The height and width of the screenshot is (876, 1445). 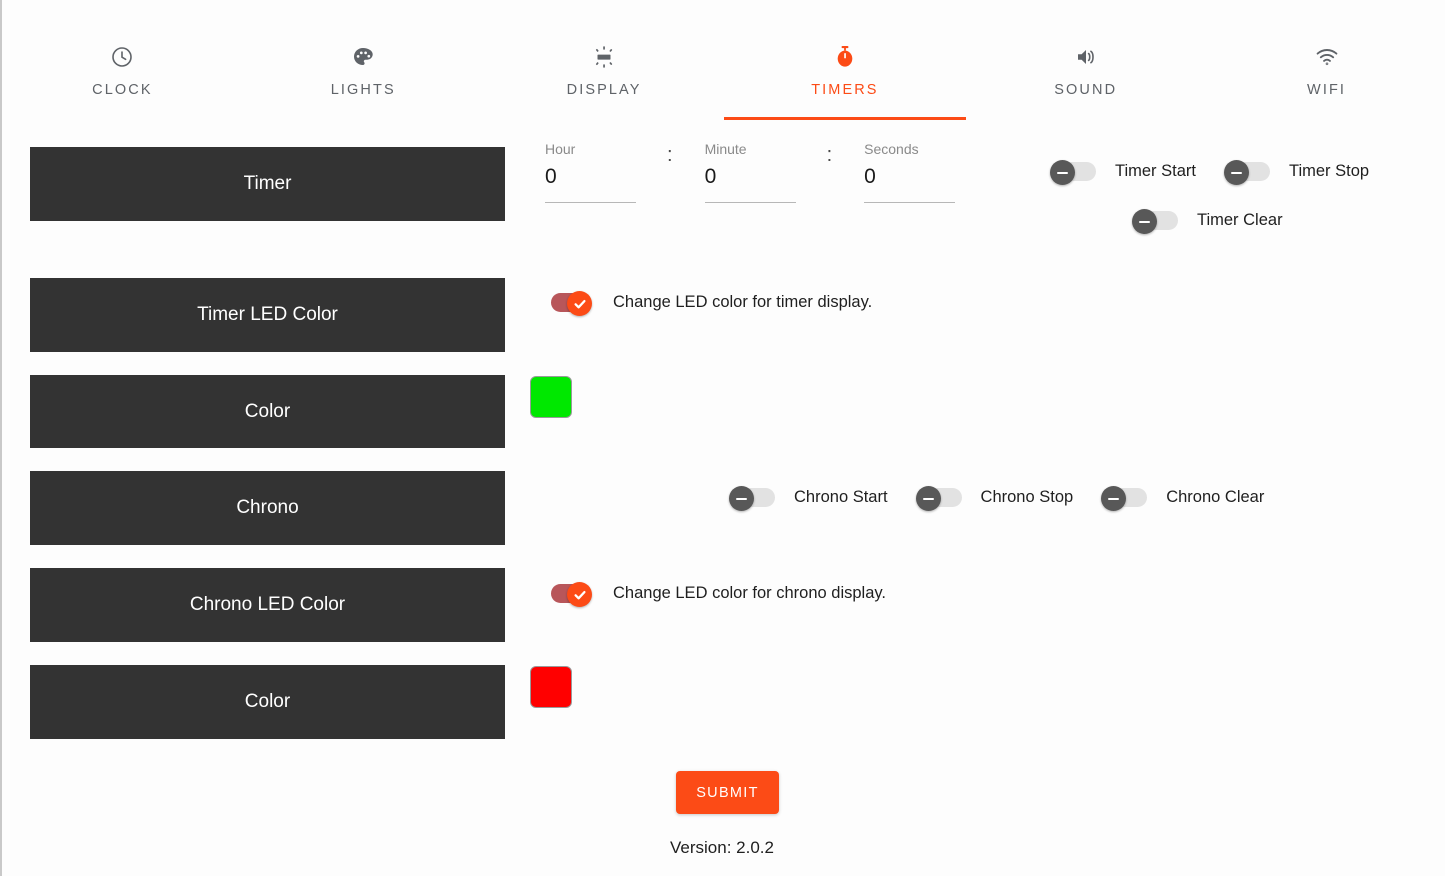 I want to click on chrono-start-label: Chrono Start, so click(x=841, y=496).